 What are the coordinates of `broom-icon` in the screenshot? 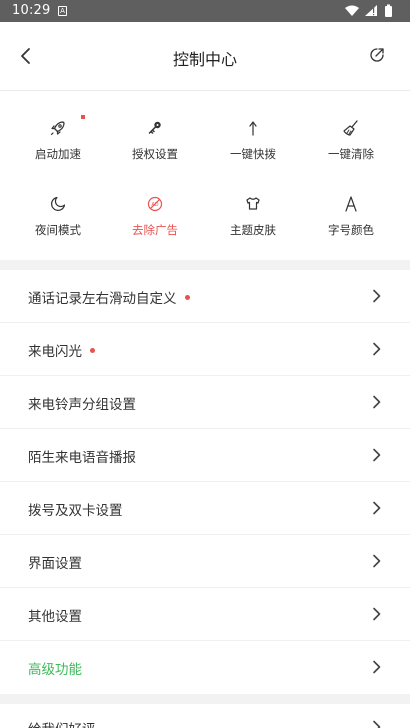 It's located at (350, 128).